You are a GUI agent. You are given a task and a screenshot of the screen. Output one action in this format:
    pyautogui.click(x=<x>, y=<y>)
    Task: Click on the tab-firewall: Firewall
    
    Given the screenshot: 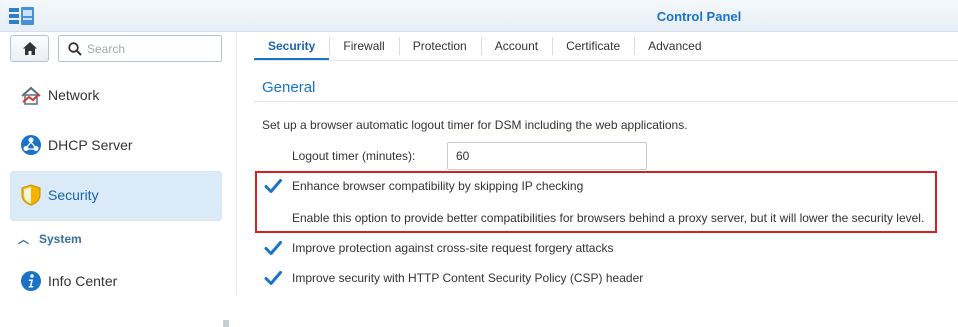 What is the action you would take?
    pyautogui.click(x=363, y=47)
    